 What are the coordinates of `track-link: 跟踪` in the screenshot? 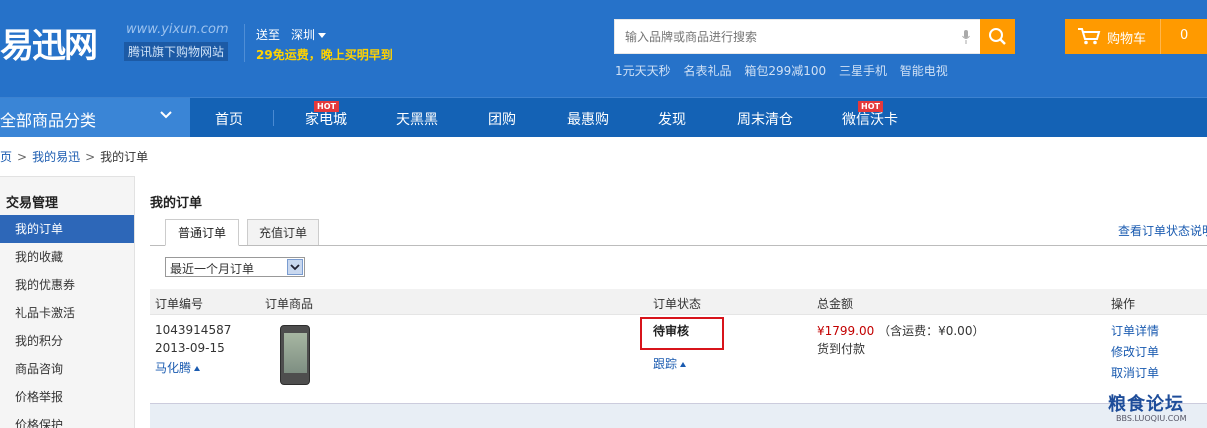 It's located at (670, 363).